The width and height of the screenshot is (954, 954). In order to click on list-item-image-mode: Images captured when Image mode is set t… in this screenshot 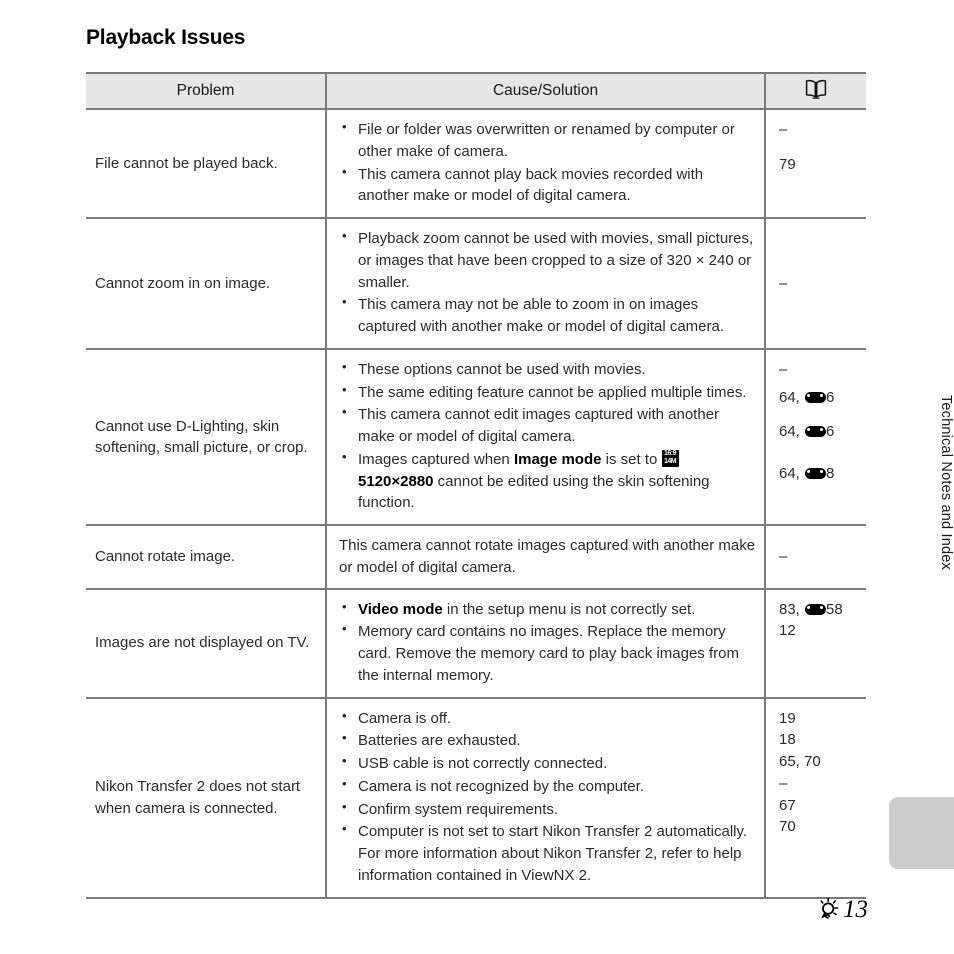, I will do `click(547, 481)`.